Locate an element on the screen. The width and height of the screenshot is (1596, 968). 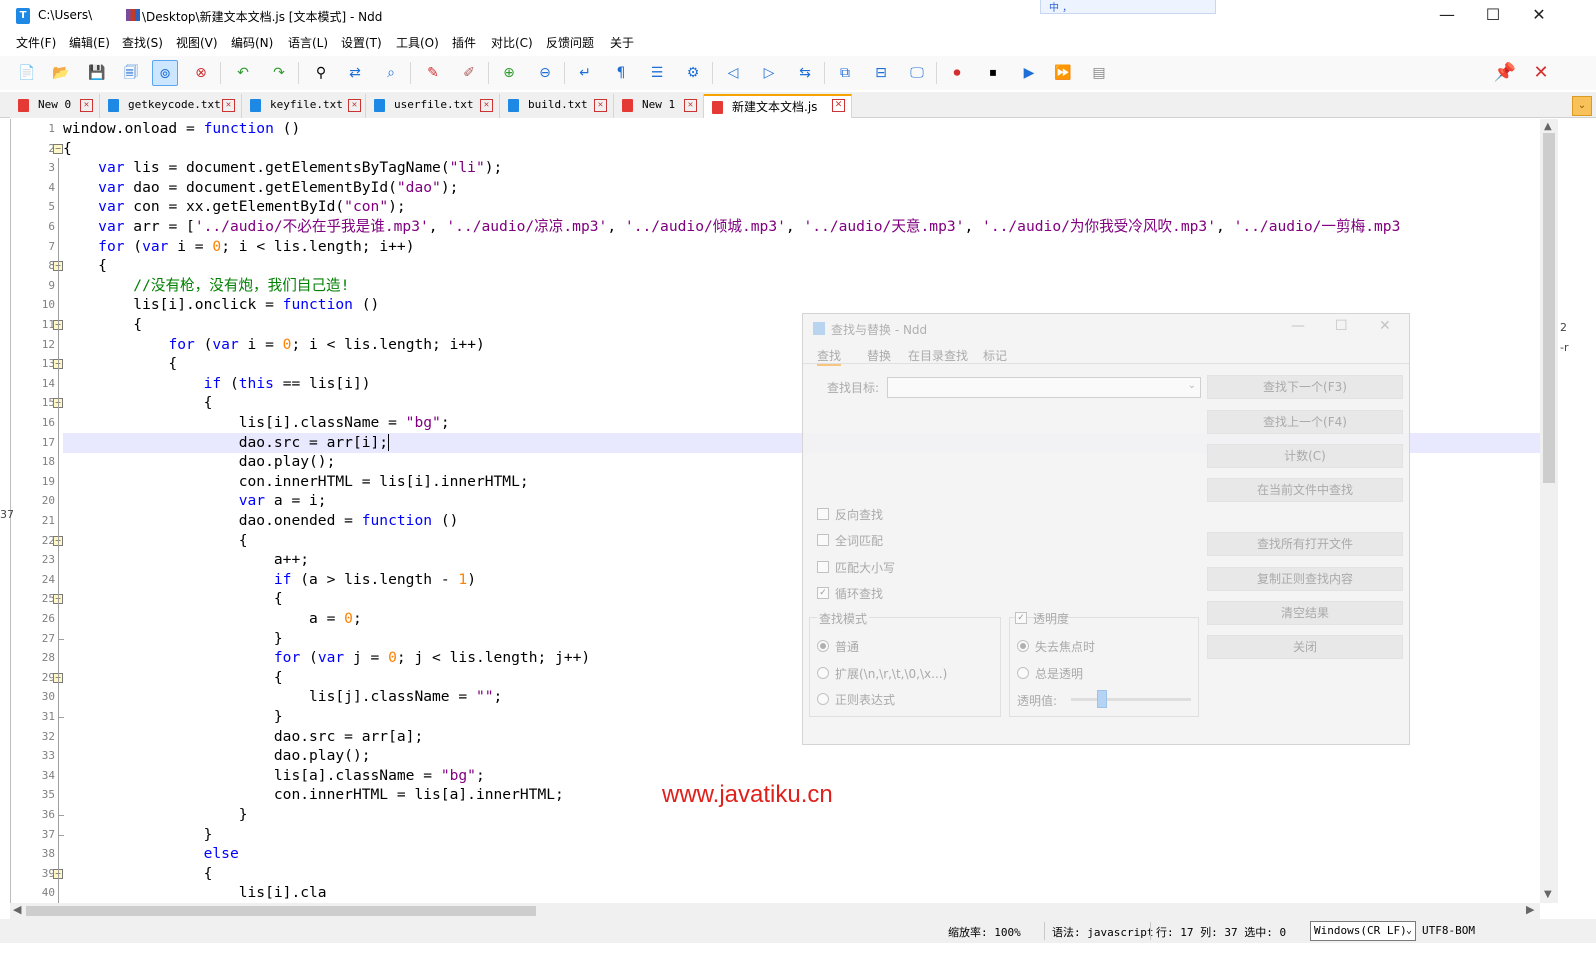
mark-icon: ✎ is located at coordinates (433, 73).